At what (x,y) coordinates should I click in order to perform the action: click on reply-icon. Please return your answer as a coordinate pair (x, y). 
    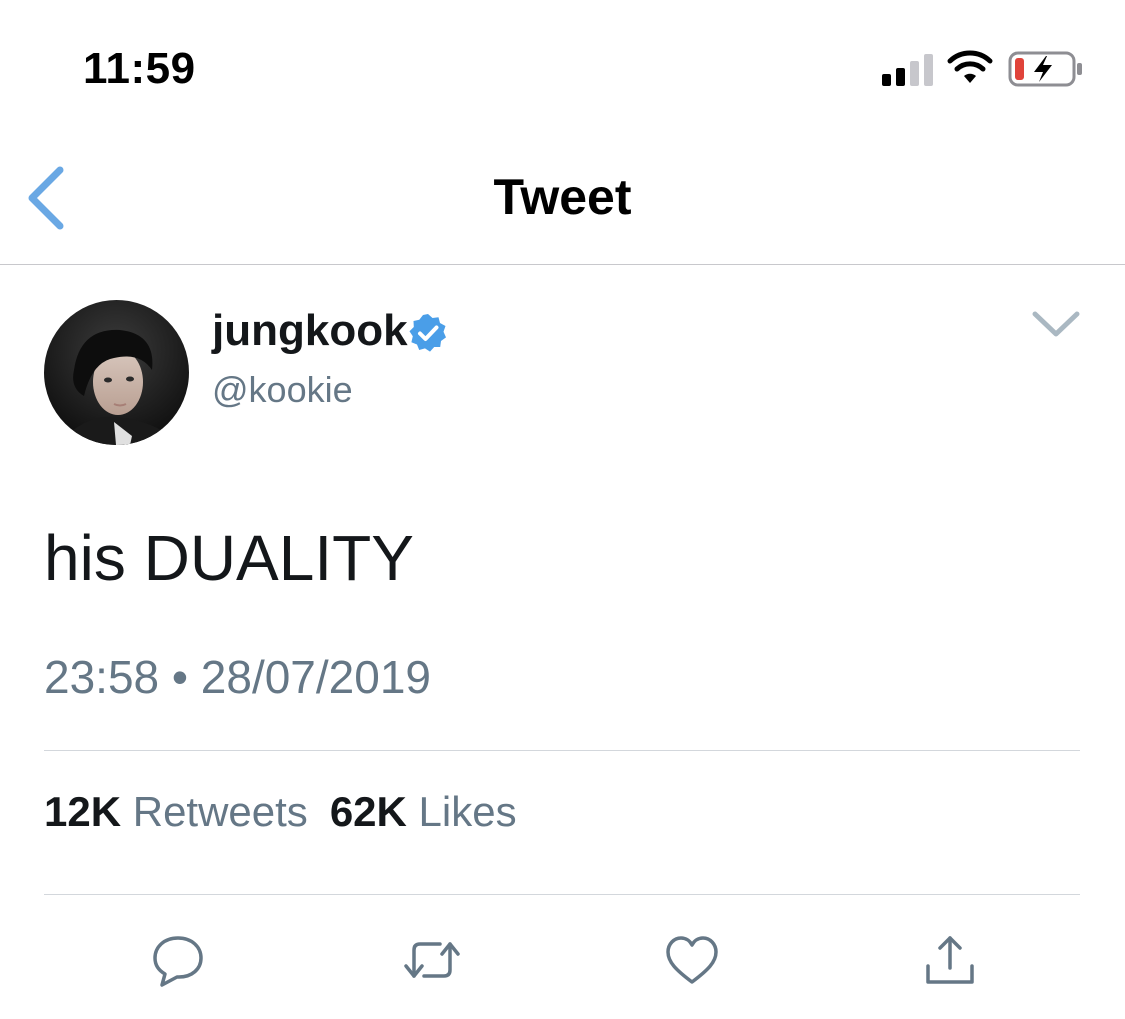
    Looking at the image, I should click on (178, 960).